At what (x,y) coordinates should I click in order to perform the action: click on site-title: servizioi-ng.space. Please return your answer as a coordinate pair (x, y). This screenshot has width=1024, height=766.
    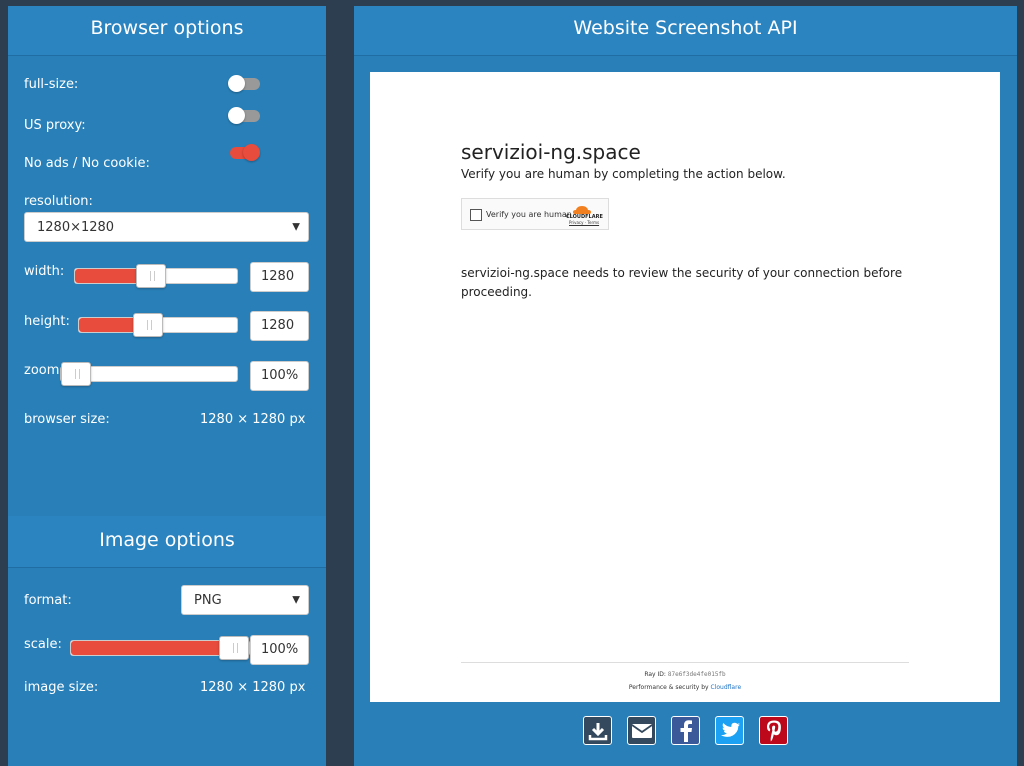
    Looking at the image, I should click on (551, 152).